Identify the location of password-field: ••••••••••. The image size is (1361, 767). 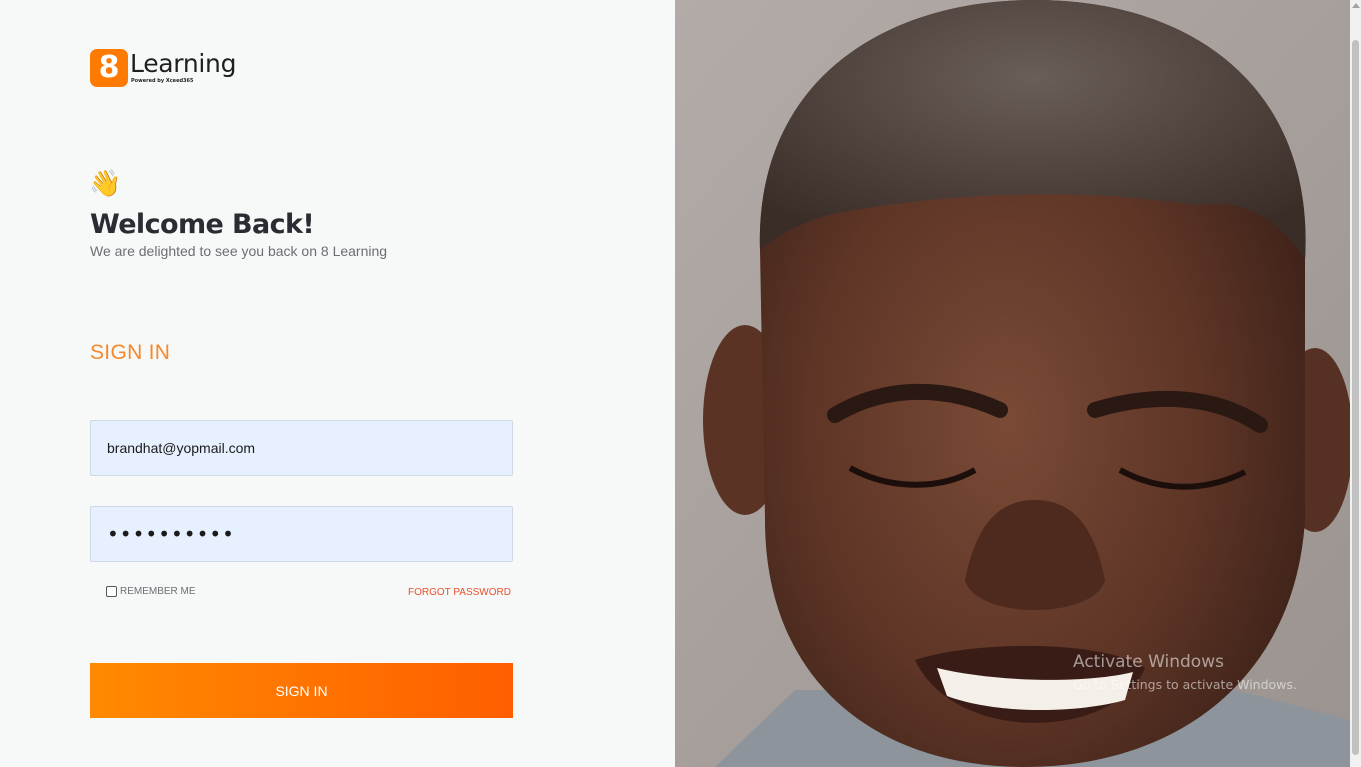
(301, 534).